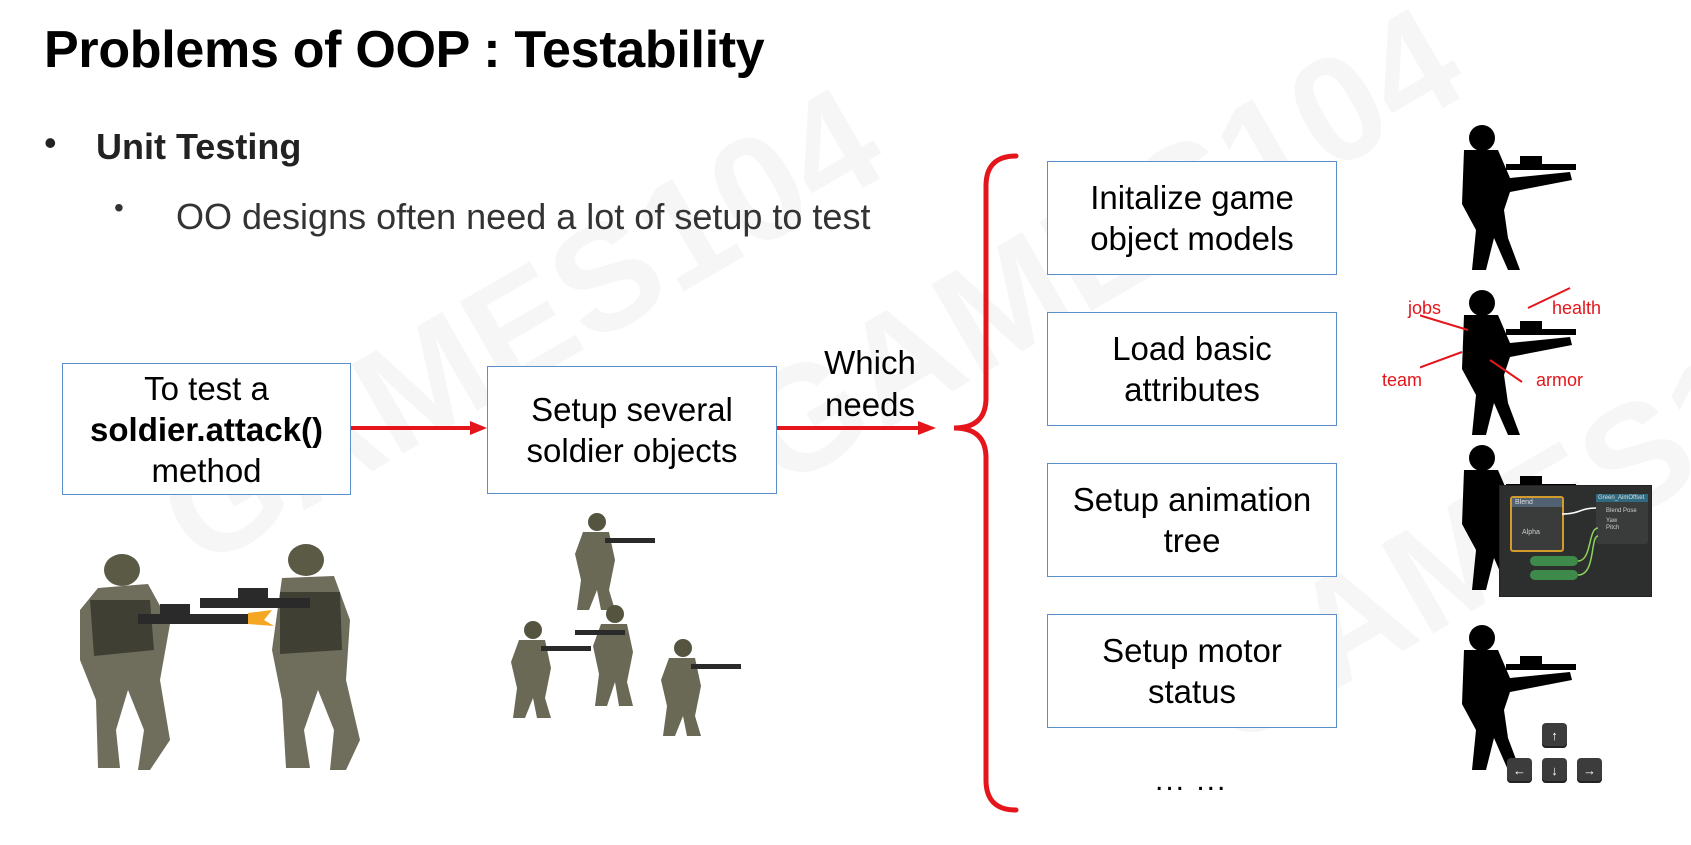 The width and height of the screenshot is (1691, 845). Describe the element at coordinates (1192, 520) in the screenshot. I see `step-box-3: Setup animation tree` at that location.